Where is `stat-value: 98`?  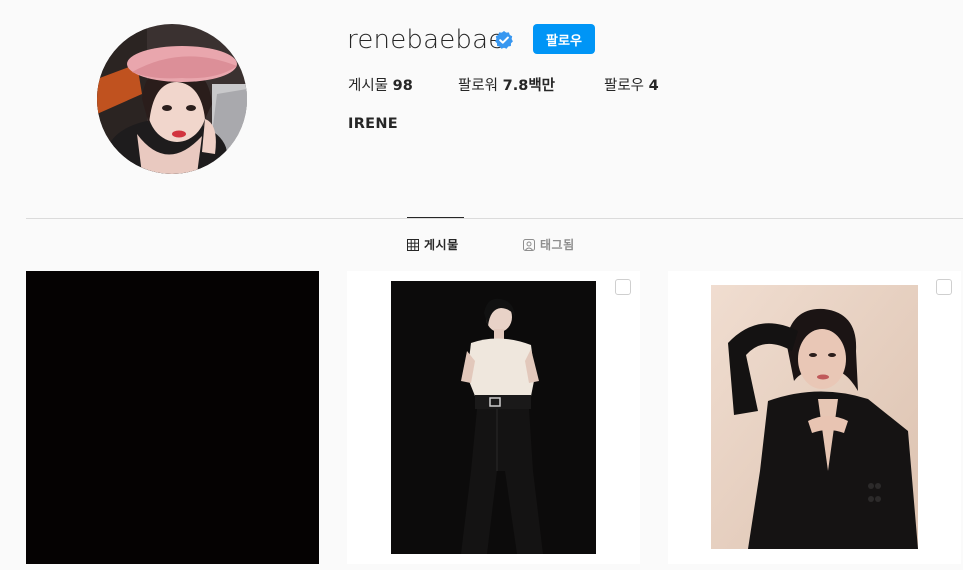 stat-value: 98 is located at coordinates (402, 86).